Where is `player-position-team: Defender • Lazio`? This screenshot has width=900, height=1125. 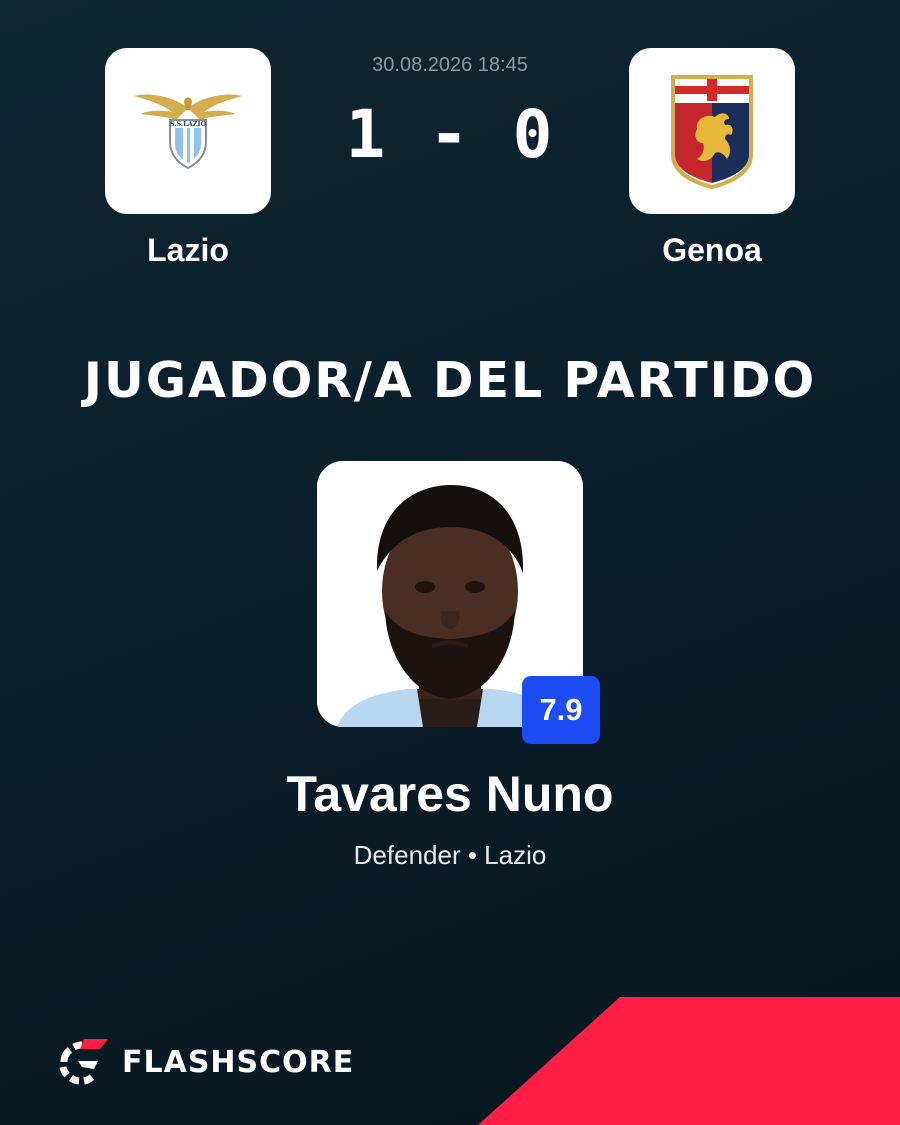 player-position-team: Defender • Lazio is located at coordinates (450, 855).